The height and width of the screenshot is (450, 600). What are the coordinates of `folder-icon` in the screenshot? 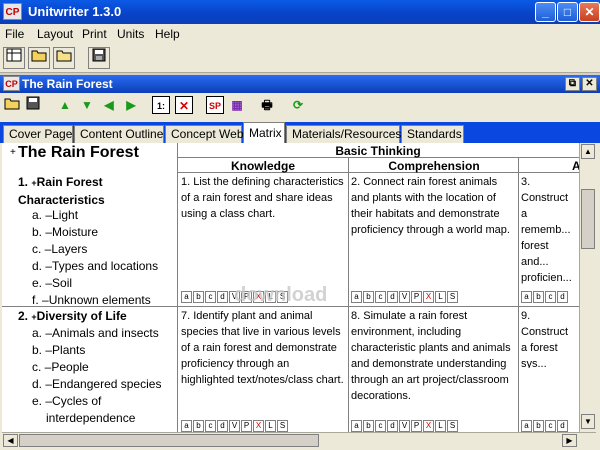 It's located at (64, 58).